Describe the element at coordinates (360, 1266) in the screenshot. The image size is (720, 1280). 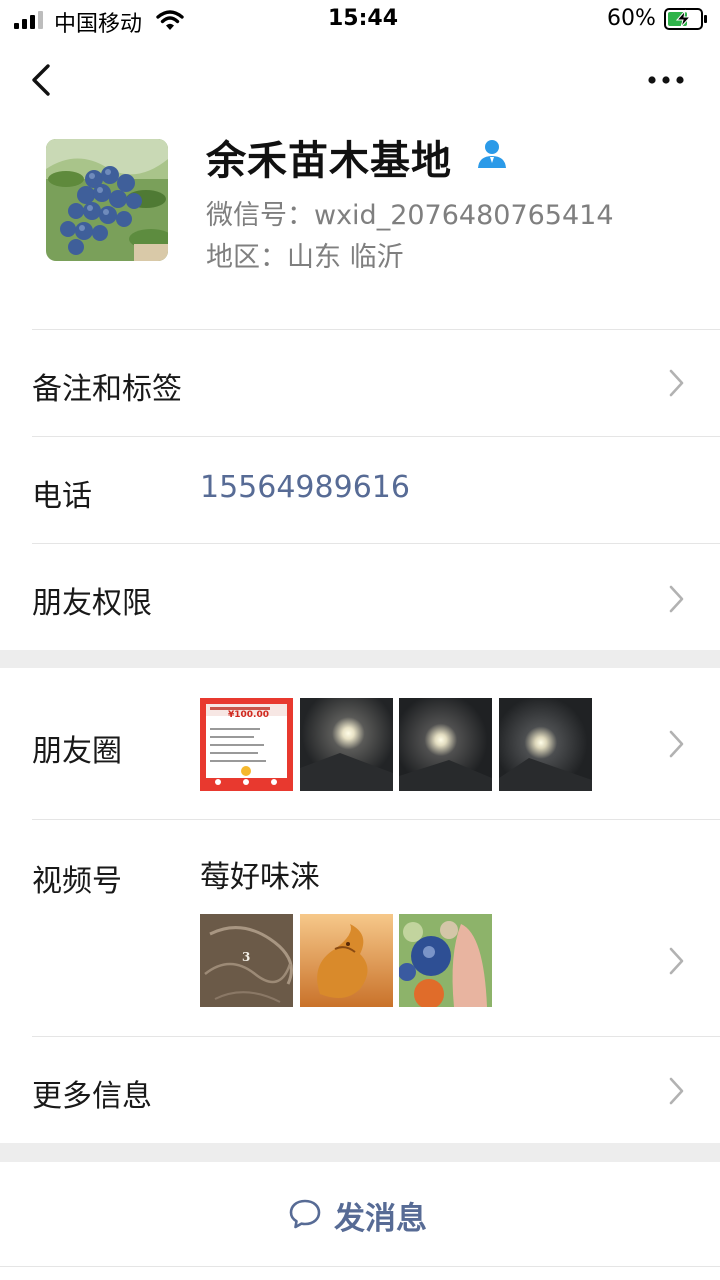
I see `divider` at that location.